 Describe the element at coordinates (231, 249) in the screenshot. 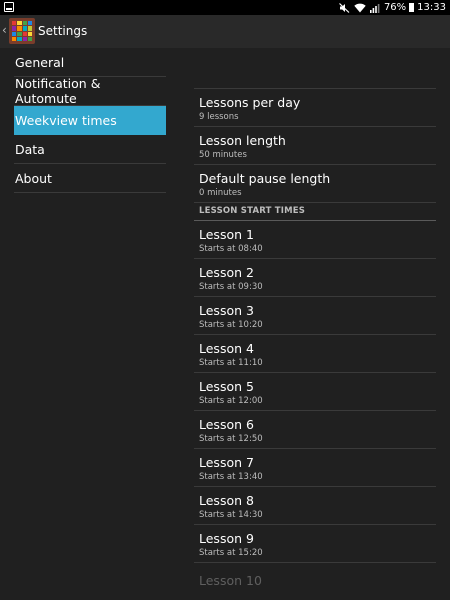

I see `pref-summary: Starts at 08:40` at that location.